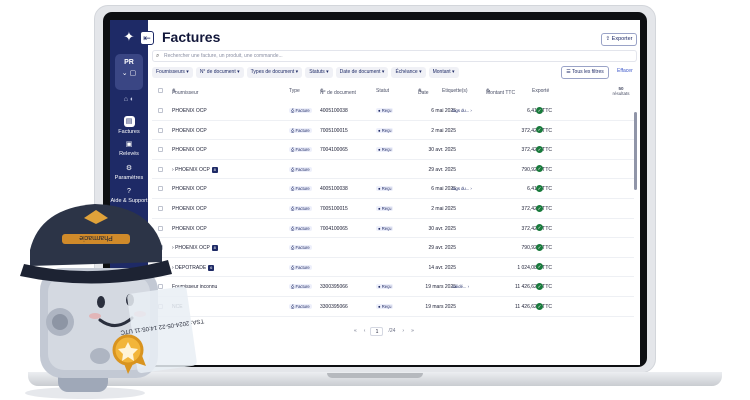 Image resolution: width=750 pixels, height=400 pixels. Describe the element at coordinates (408, 72) in the screenshot. I see `filter-echeance: Échéance ▾` at that location.